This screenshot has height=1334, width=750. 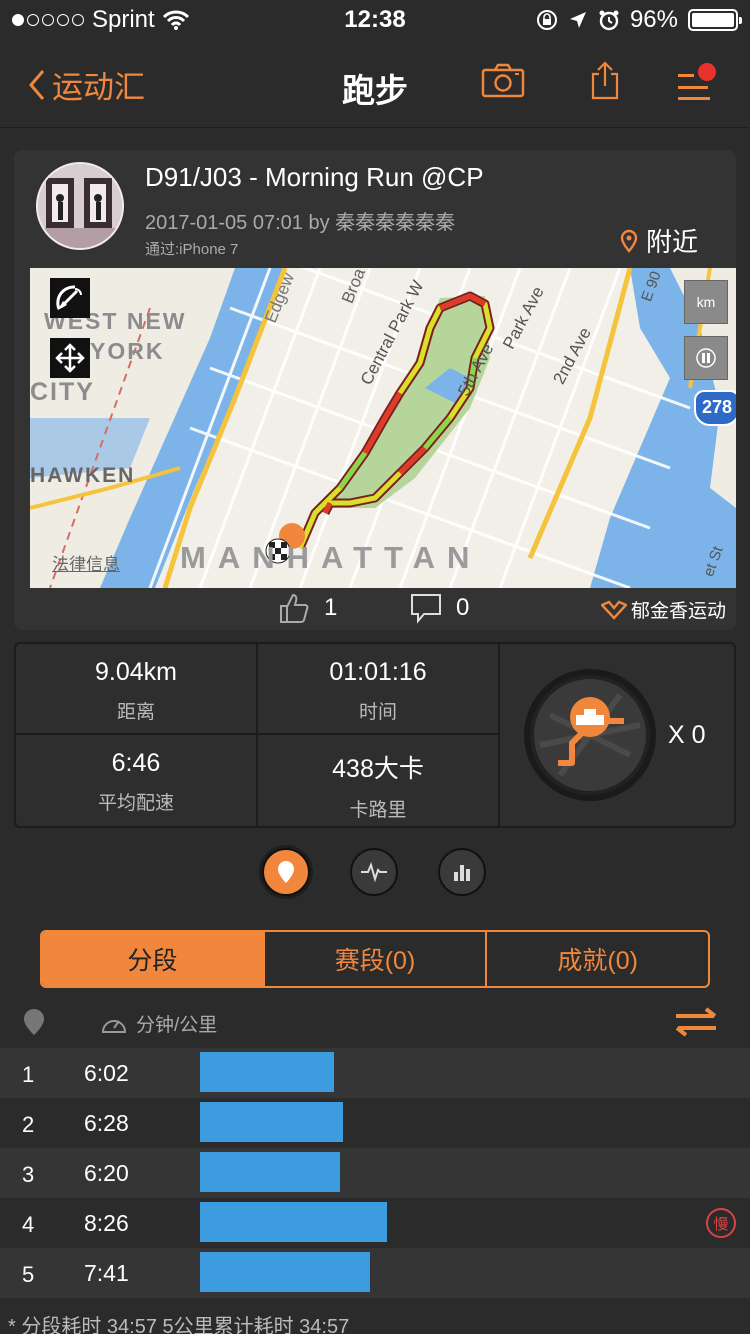 I want to click on highway-shield: 278, so click(x=715, y=408).